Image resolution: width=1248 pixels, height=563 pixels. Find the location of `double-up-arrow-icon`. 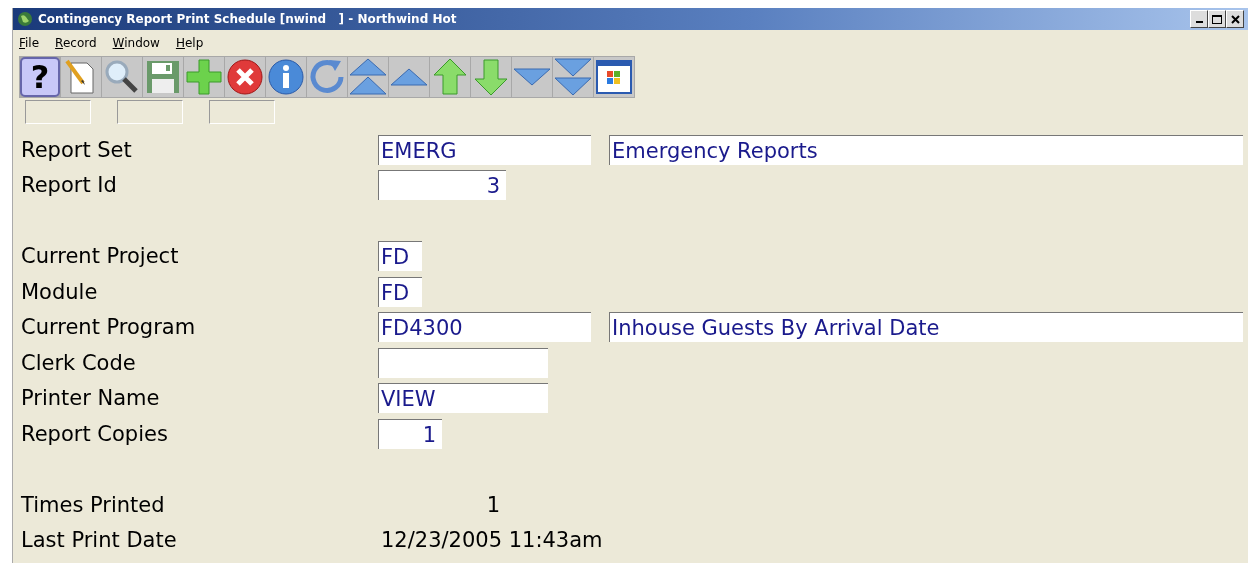

double-up-arrow-icon is located at coordinates (368, 77).